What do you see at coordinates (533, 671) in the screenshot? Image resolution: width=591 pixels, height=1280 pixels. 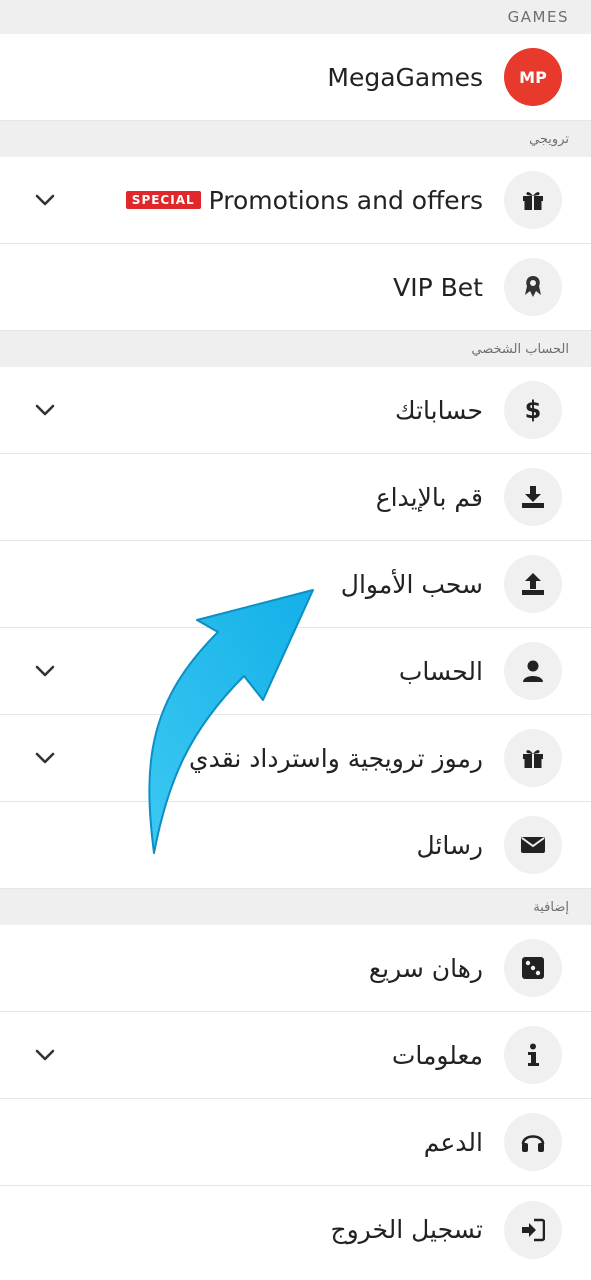 I see `user-icon` at bounding box center [533, 671].